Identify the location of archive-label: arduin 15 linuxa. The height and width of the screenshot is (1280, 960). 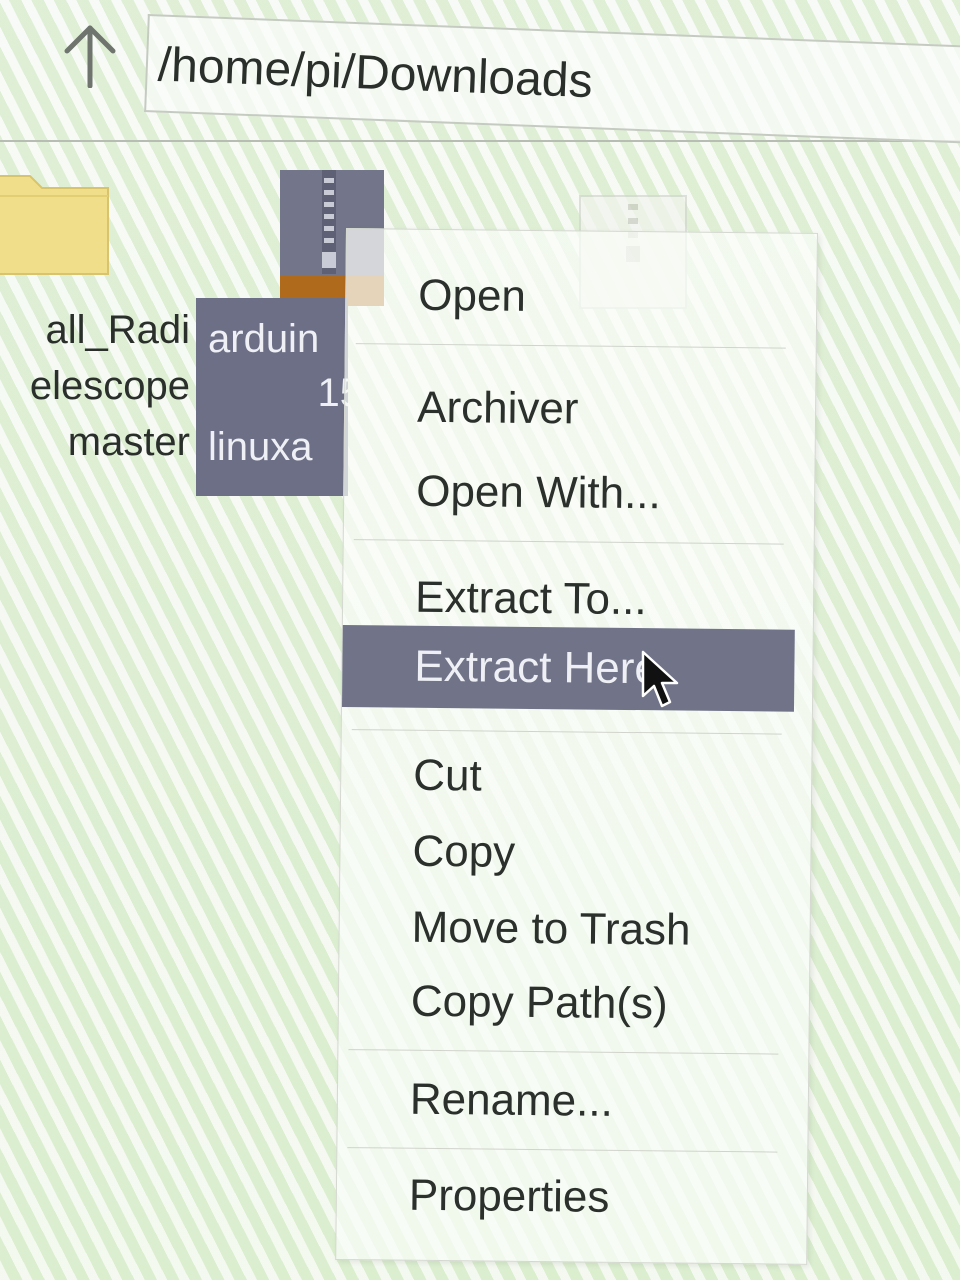
(272, 397).